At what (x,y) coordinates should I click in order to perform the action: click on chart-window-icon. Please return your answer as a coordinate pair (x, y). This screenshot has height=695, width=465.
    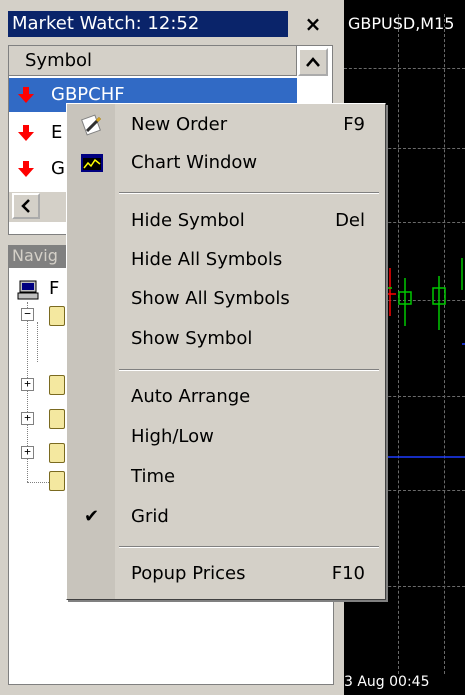
    Looking at the image, I should click on (92, 163).